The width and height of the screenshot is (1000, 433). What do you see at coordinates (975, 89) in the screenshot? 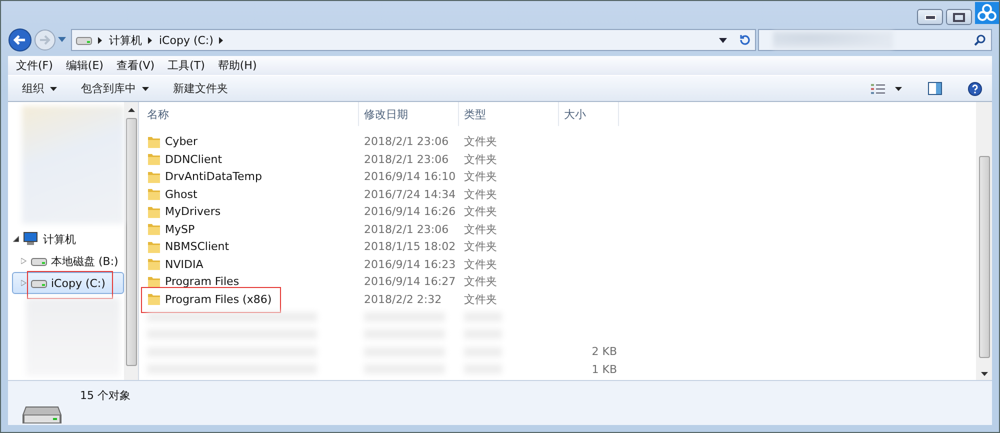
I see `help-icon` at bounding box center [975, 89].